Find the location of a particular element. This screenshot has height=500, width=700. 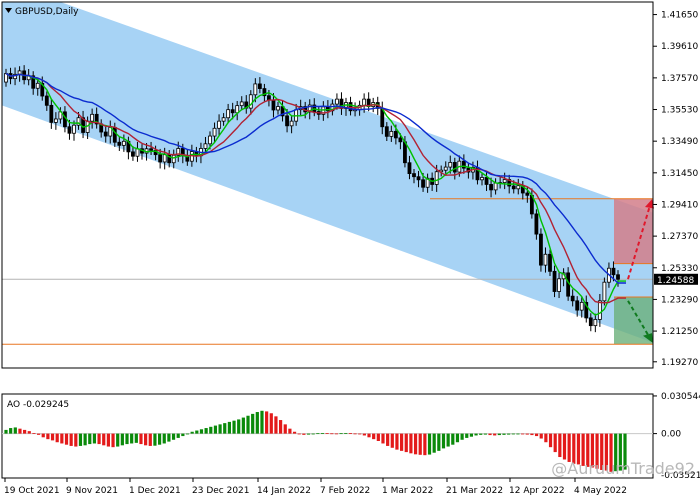

time-tick-label: 1 Dec 2021 is located at coordinates (155, 491).